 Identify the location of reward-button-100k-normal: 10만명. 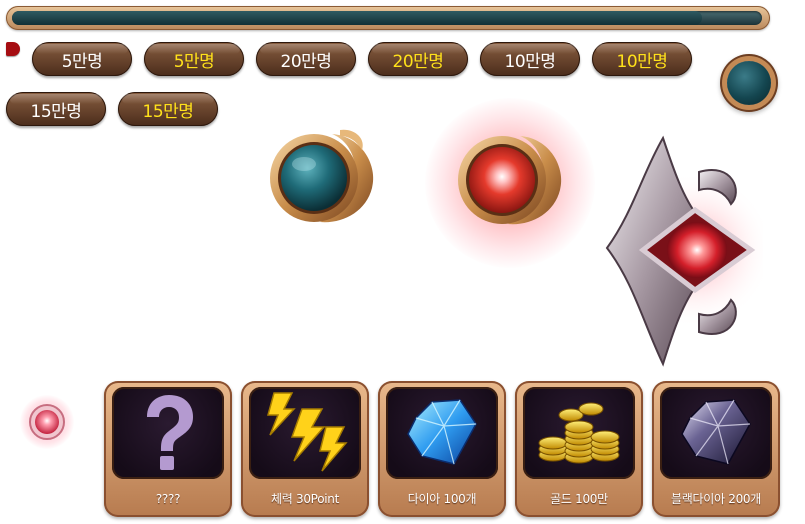
(530, 59).